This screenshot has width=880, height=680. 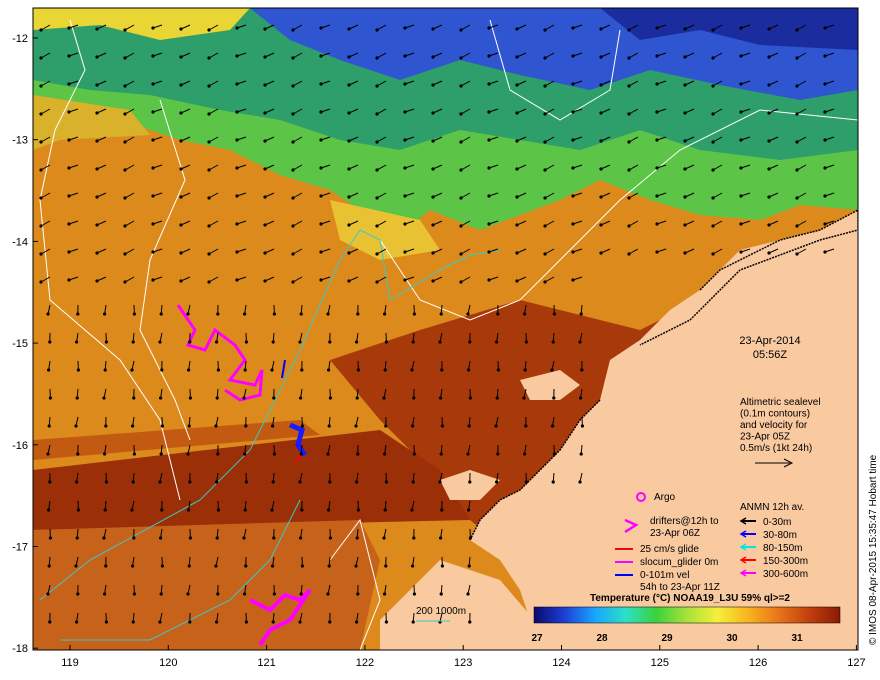 What do you see at coordinates (537, 638) in the screenshot?
I see `colorbar-tick-label: 27` at bounding box center [537, 638].